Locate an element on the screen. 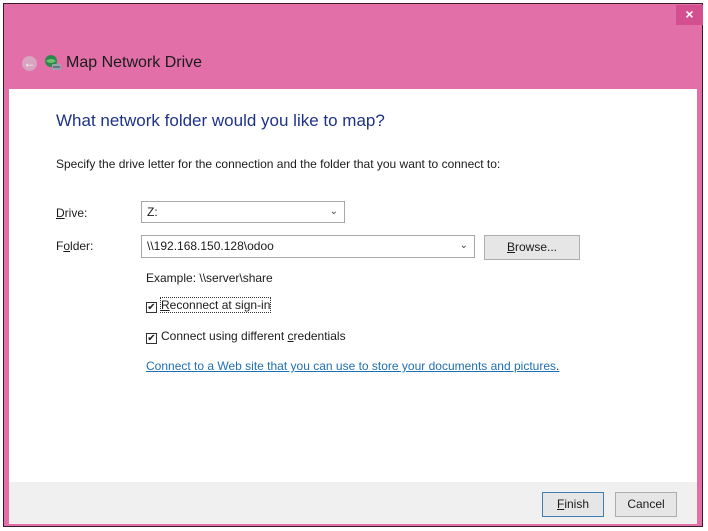  folder-value: \\192.168.150.128\odoo is located at coordinates (210, 246).